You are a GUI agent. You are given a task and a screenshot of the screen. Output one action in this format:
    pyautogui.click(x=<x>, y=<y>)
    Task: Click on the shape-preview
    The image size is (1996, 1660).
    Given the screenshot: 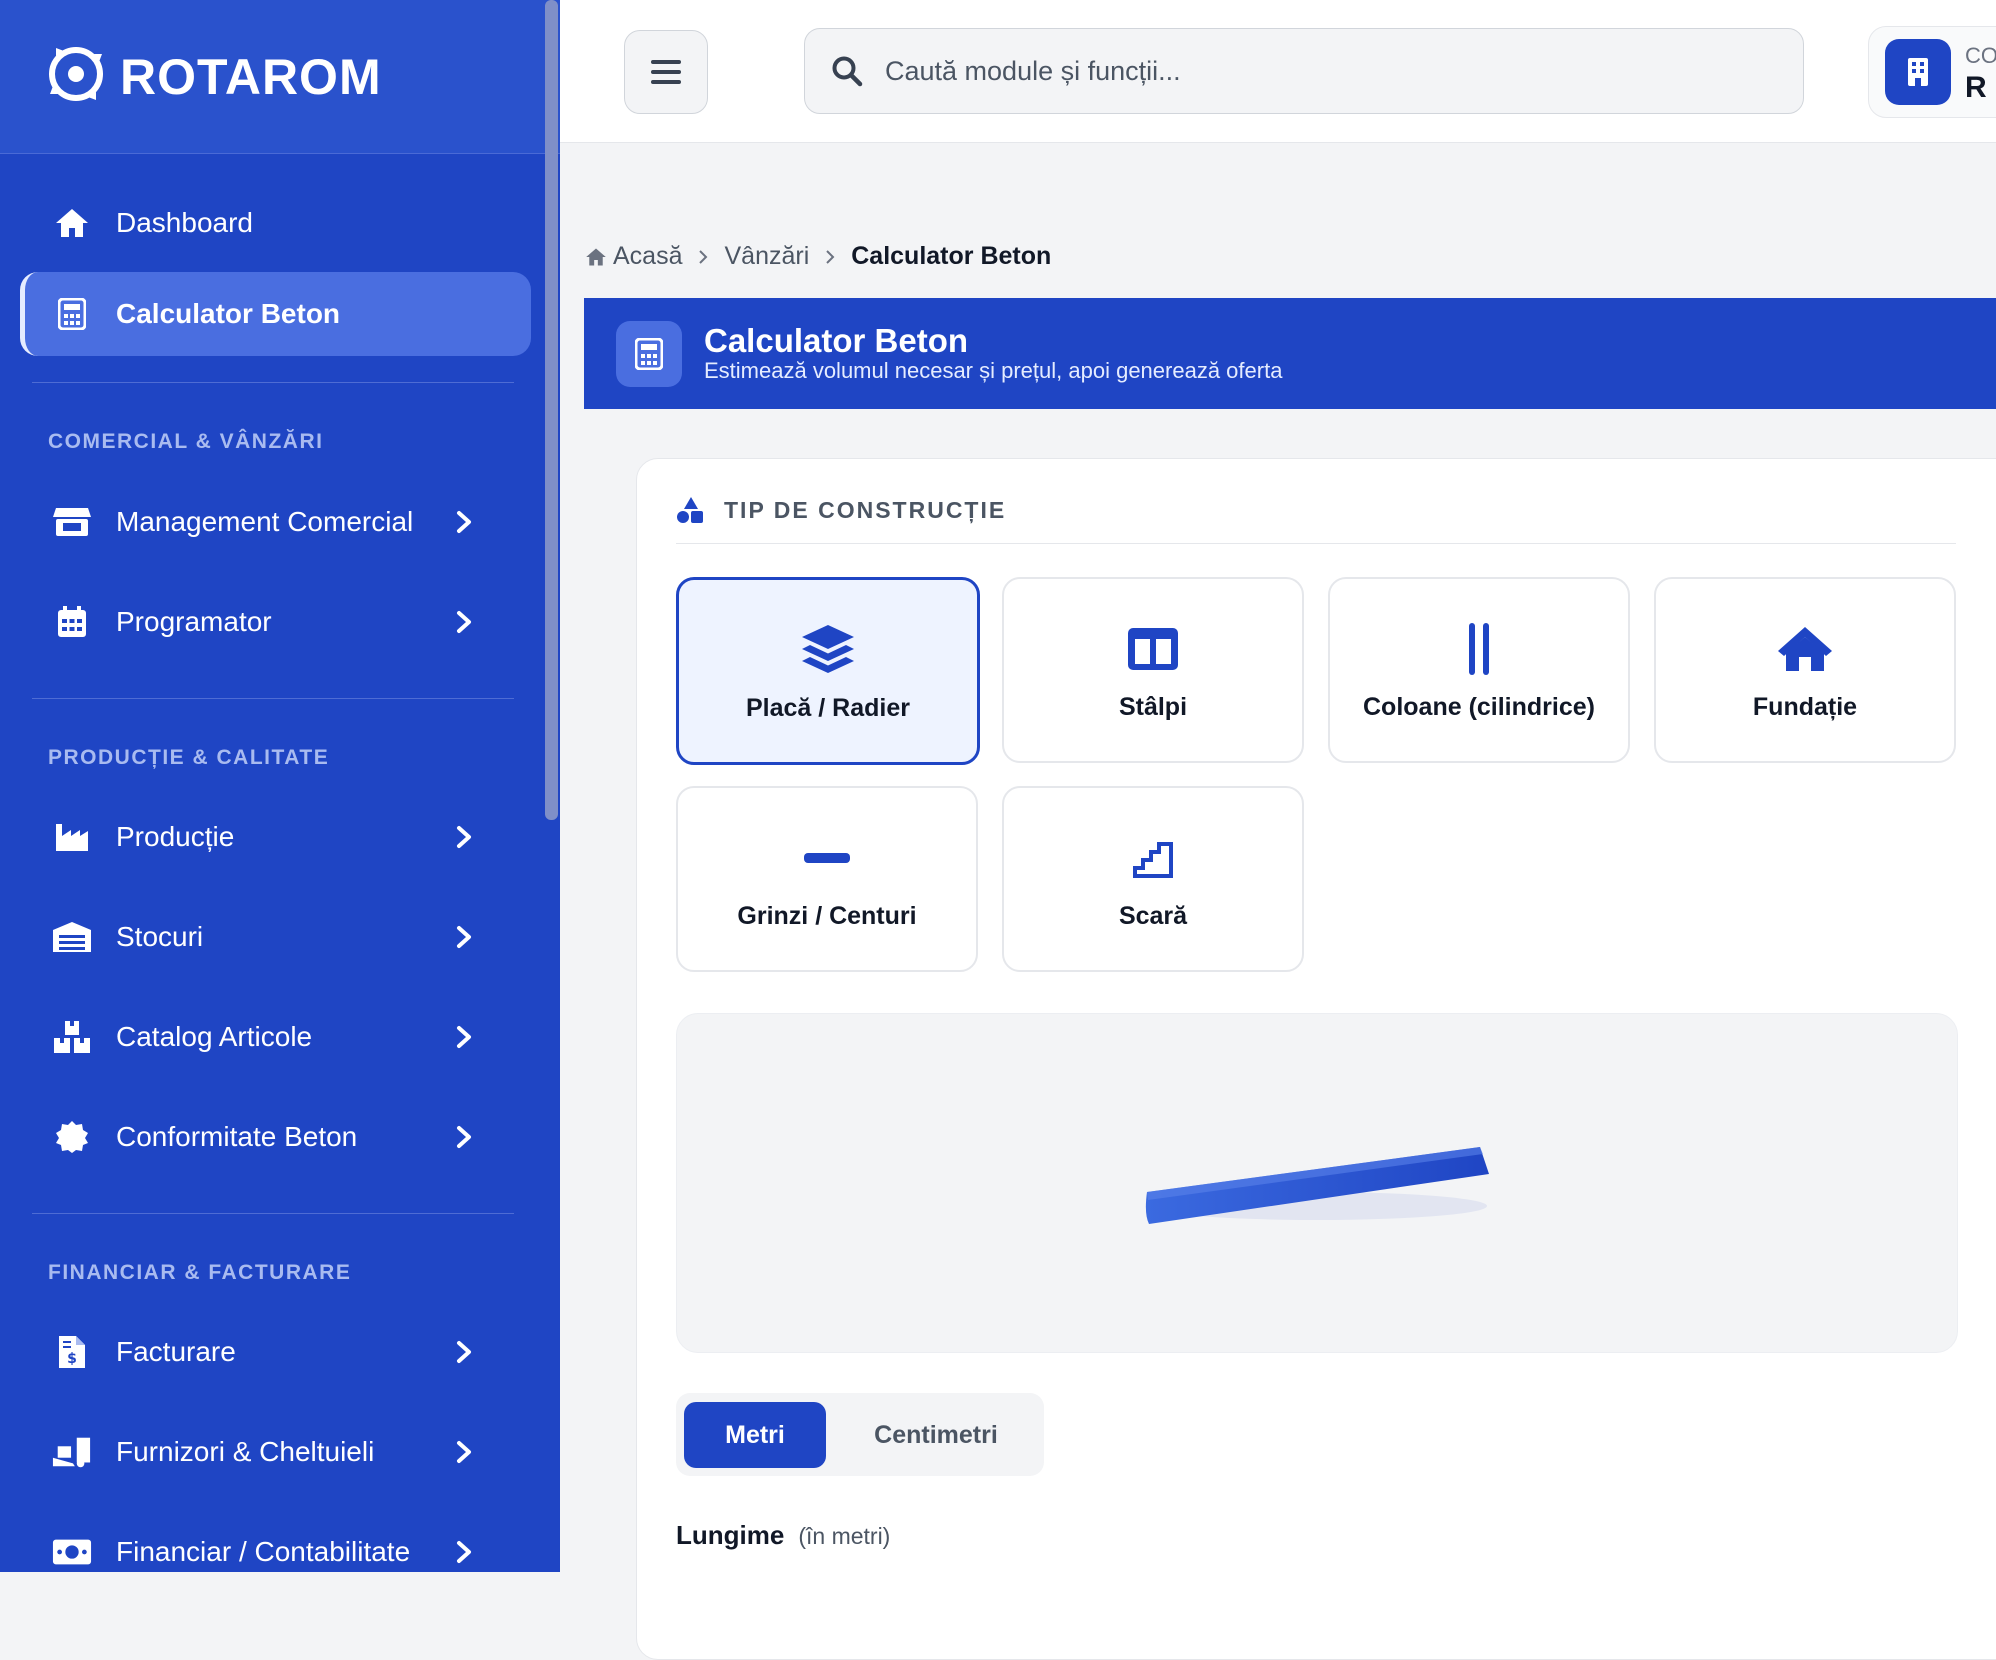 What is the action you would take?
    pyautogui.click(x=1317, y=1183)
    